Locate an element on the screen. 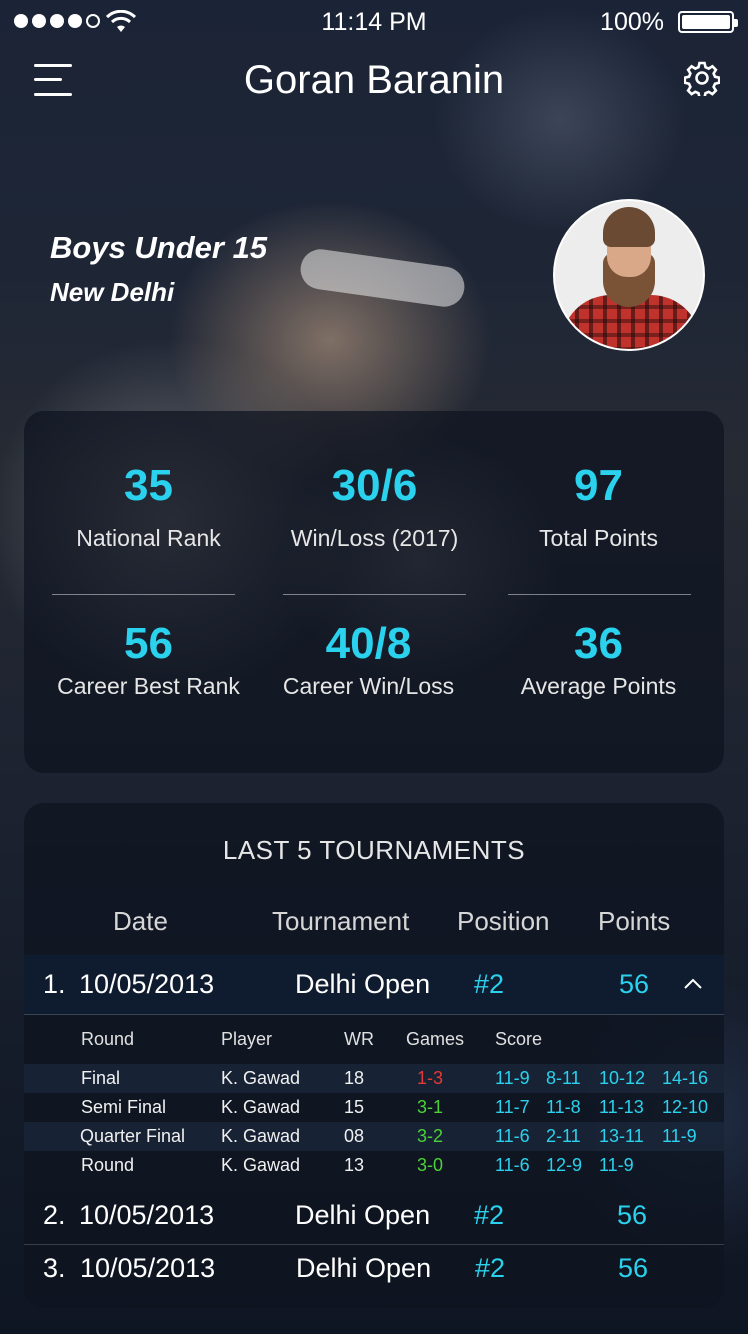 The height and width of the screenshot is (1334, 748). match-score: 12-10 is located at coordinates (685, 1107).